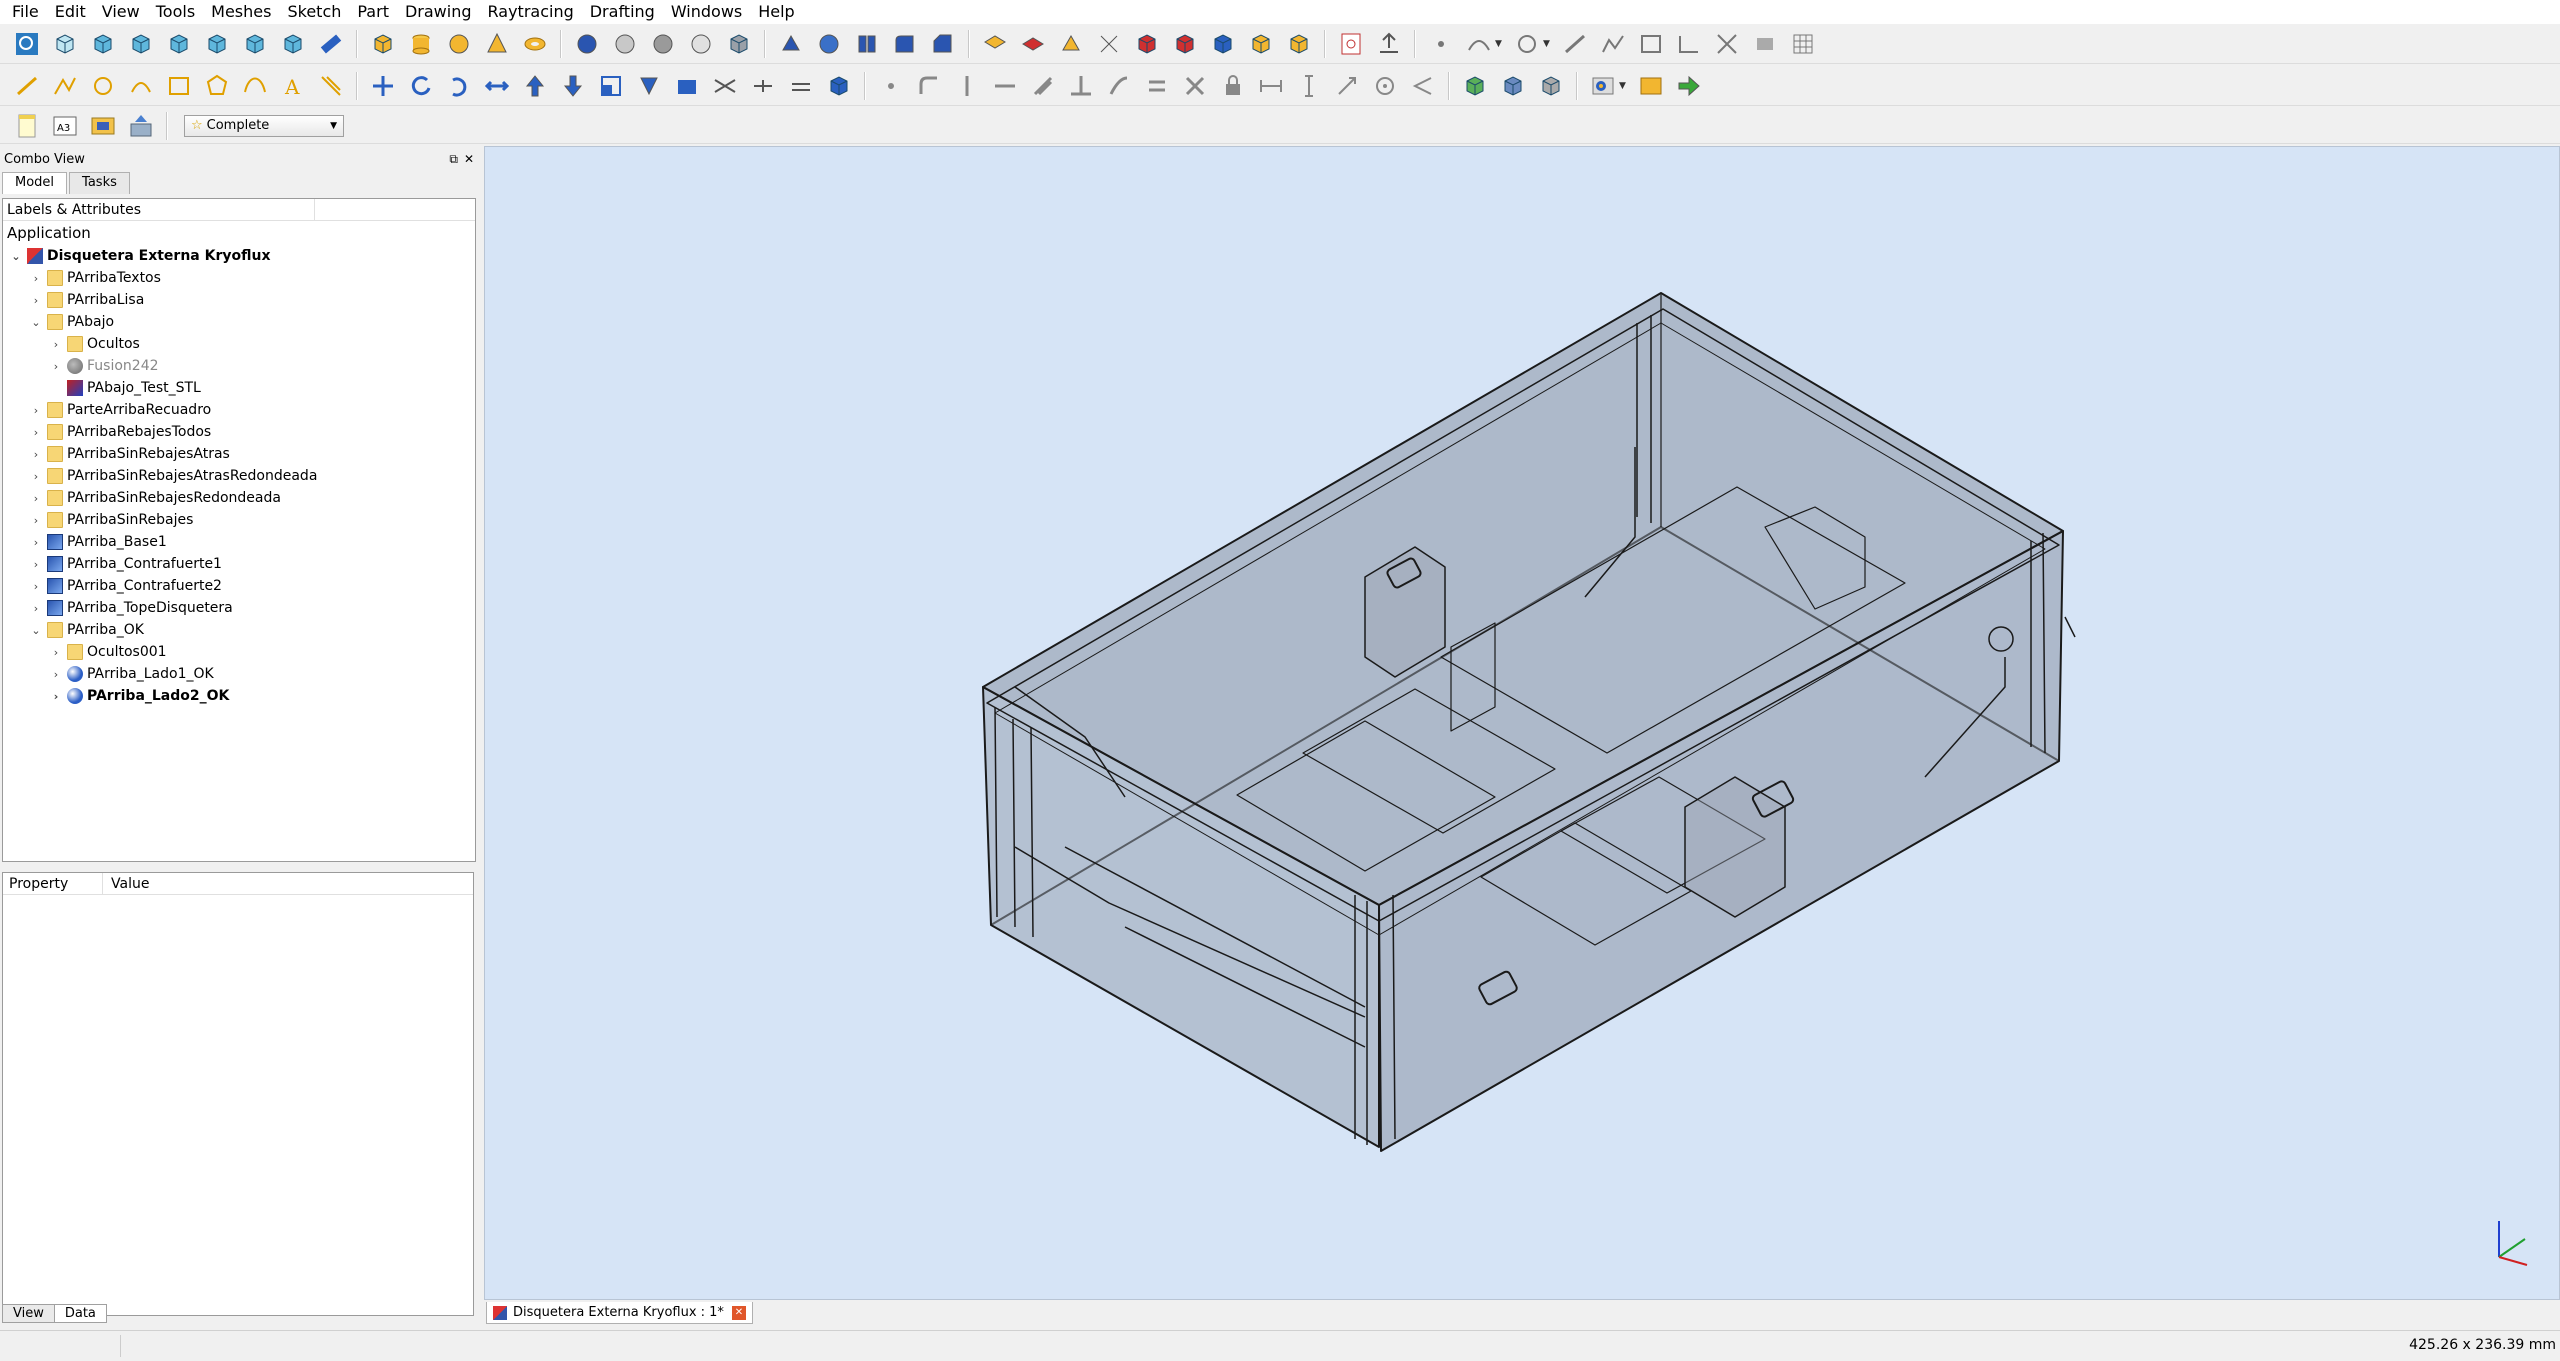 This screenshot has height=1361, width=2560. Describe the element at coordinates (1689, 86) in the screenshot. I see `export-arrow-icon` at that location.